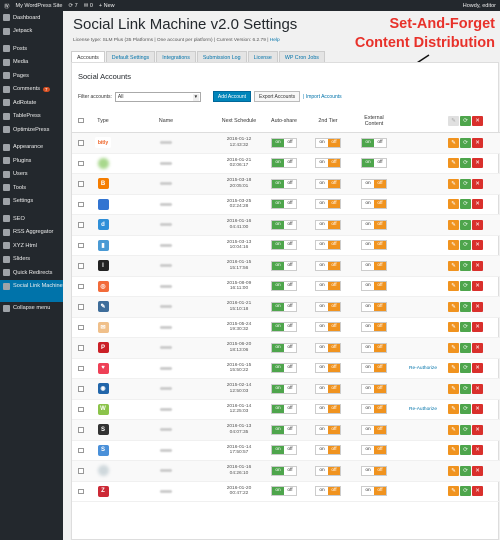  Describe the element at coordinates (231, 96) in the screenshot. I see `add-account-button: Add Account` at that location.